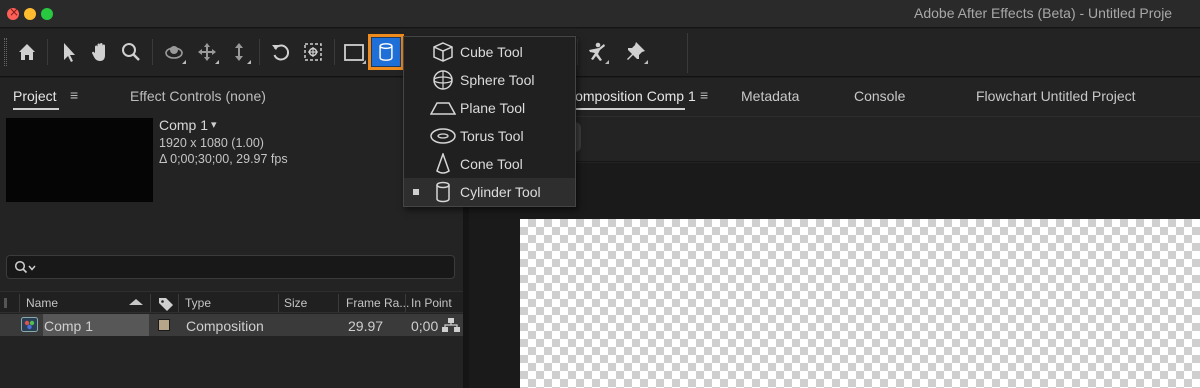 The width and height of the screenshot is (1200, 388). I want to click on menu-item-sphere-tool: Sphere Tool, so click(489, 80).